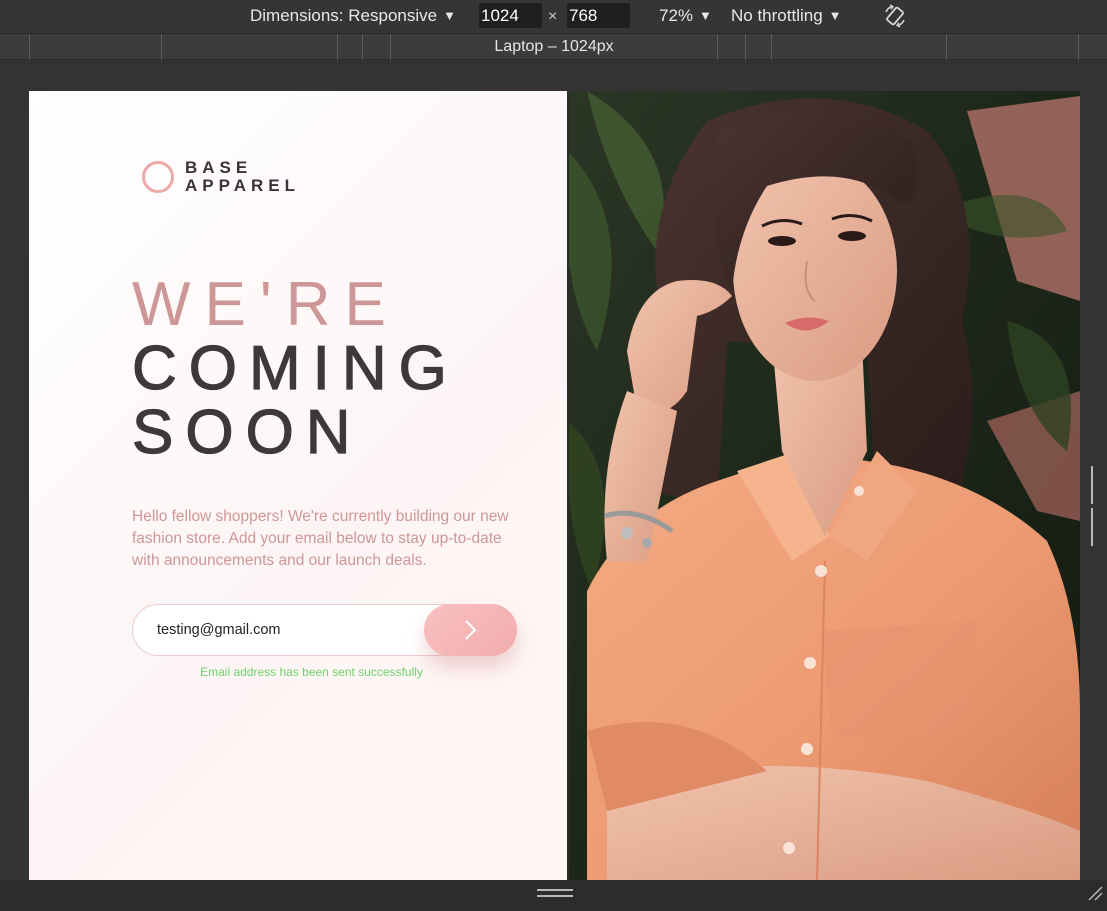  I want to click on logo-line-1: BASE, so click(219, 167).